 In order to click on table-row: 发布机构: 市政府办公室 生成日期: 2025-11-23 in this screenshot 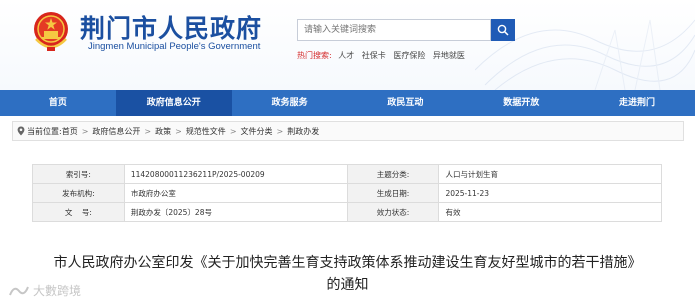, I will do `click(347, 193)`.